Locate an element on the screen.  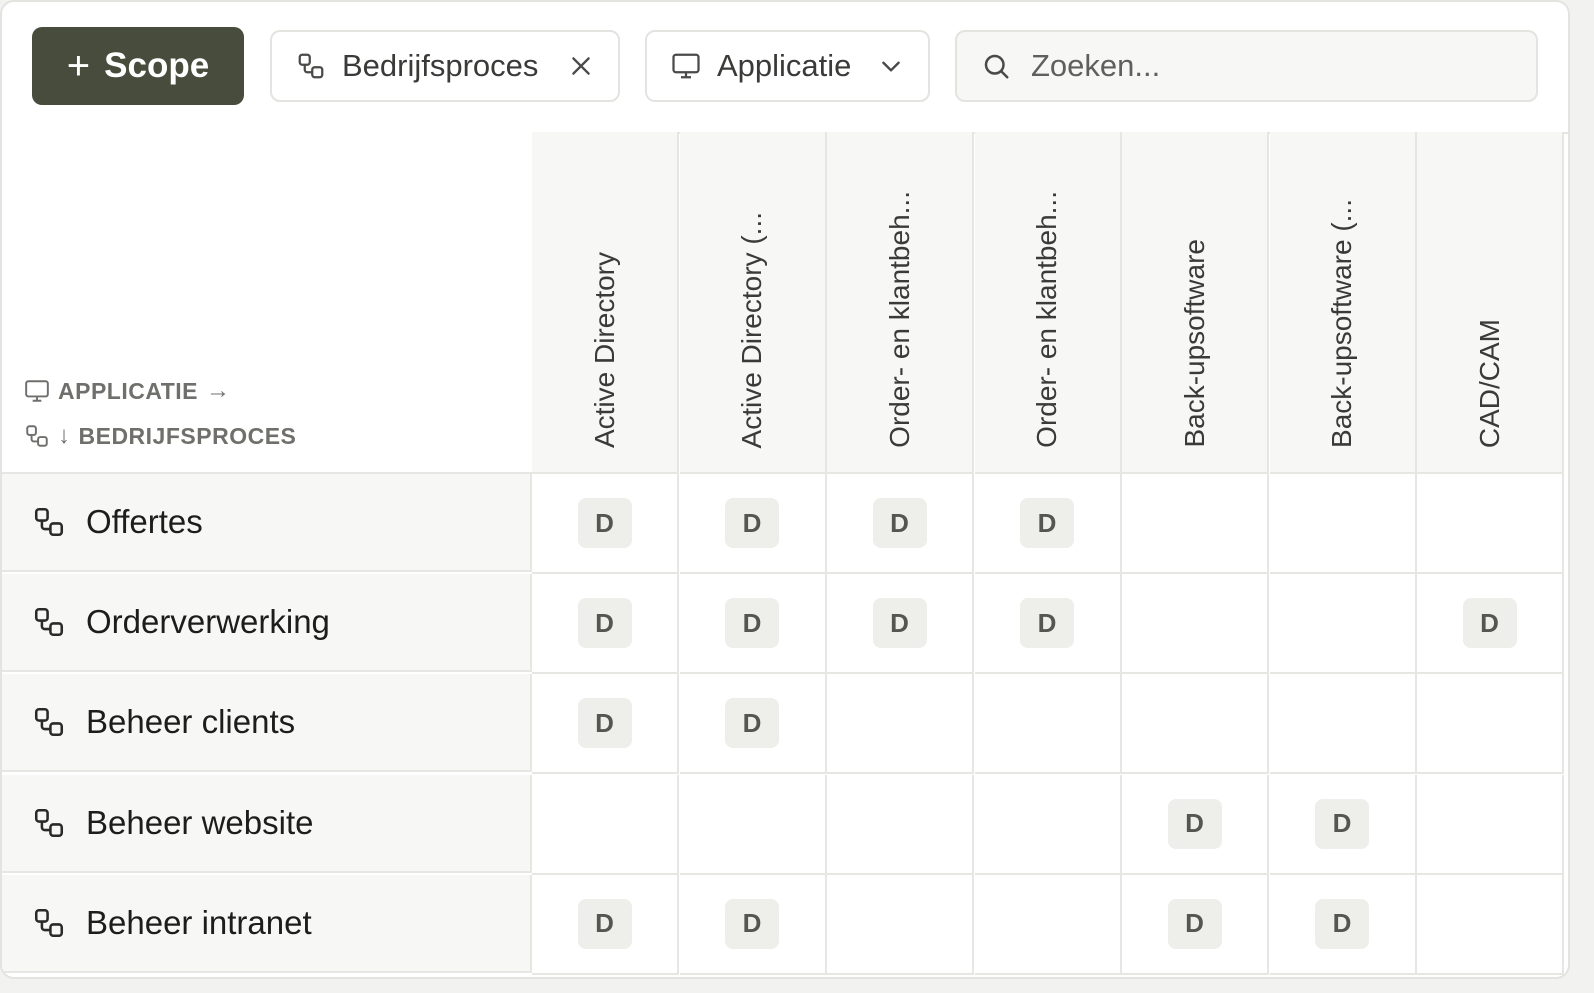
column-header: Back-upsoftware is located at coordinates (1195, 303).